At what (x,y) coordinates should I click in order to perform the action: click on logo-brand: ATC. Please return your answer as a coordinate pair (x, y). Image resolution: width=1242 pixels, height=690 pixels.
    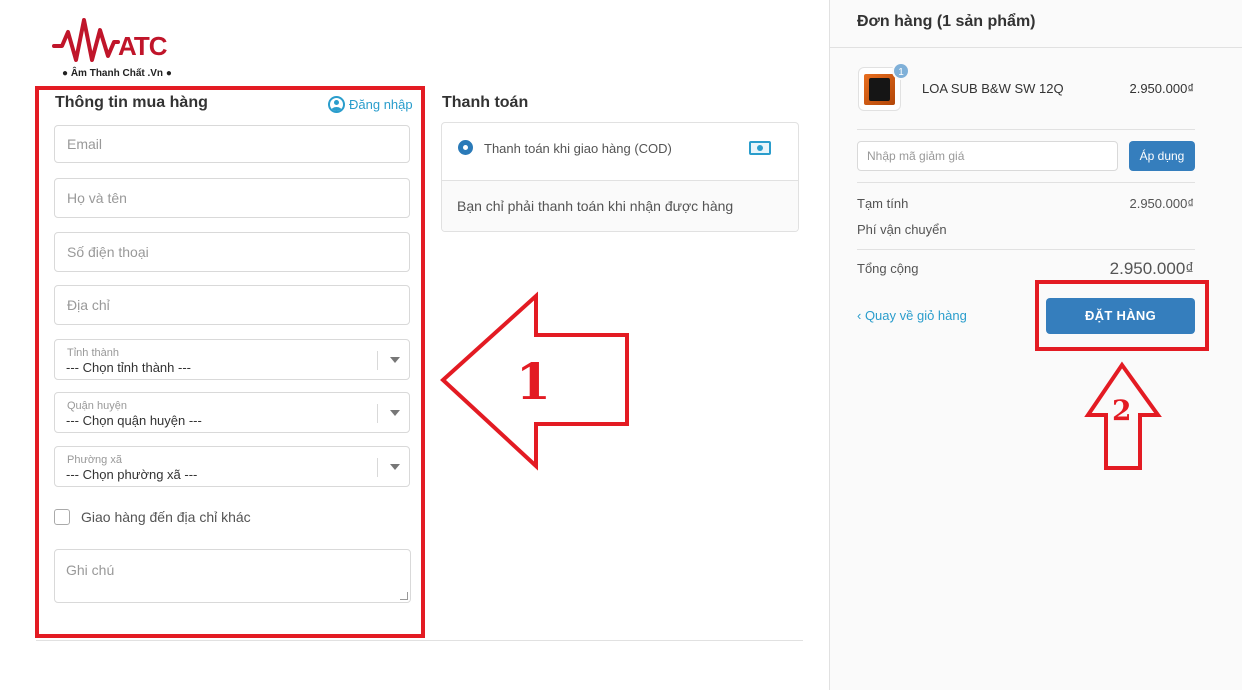
    Looking at the image, I should click on (143, 46).